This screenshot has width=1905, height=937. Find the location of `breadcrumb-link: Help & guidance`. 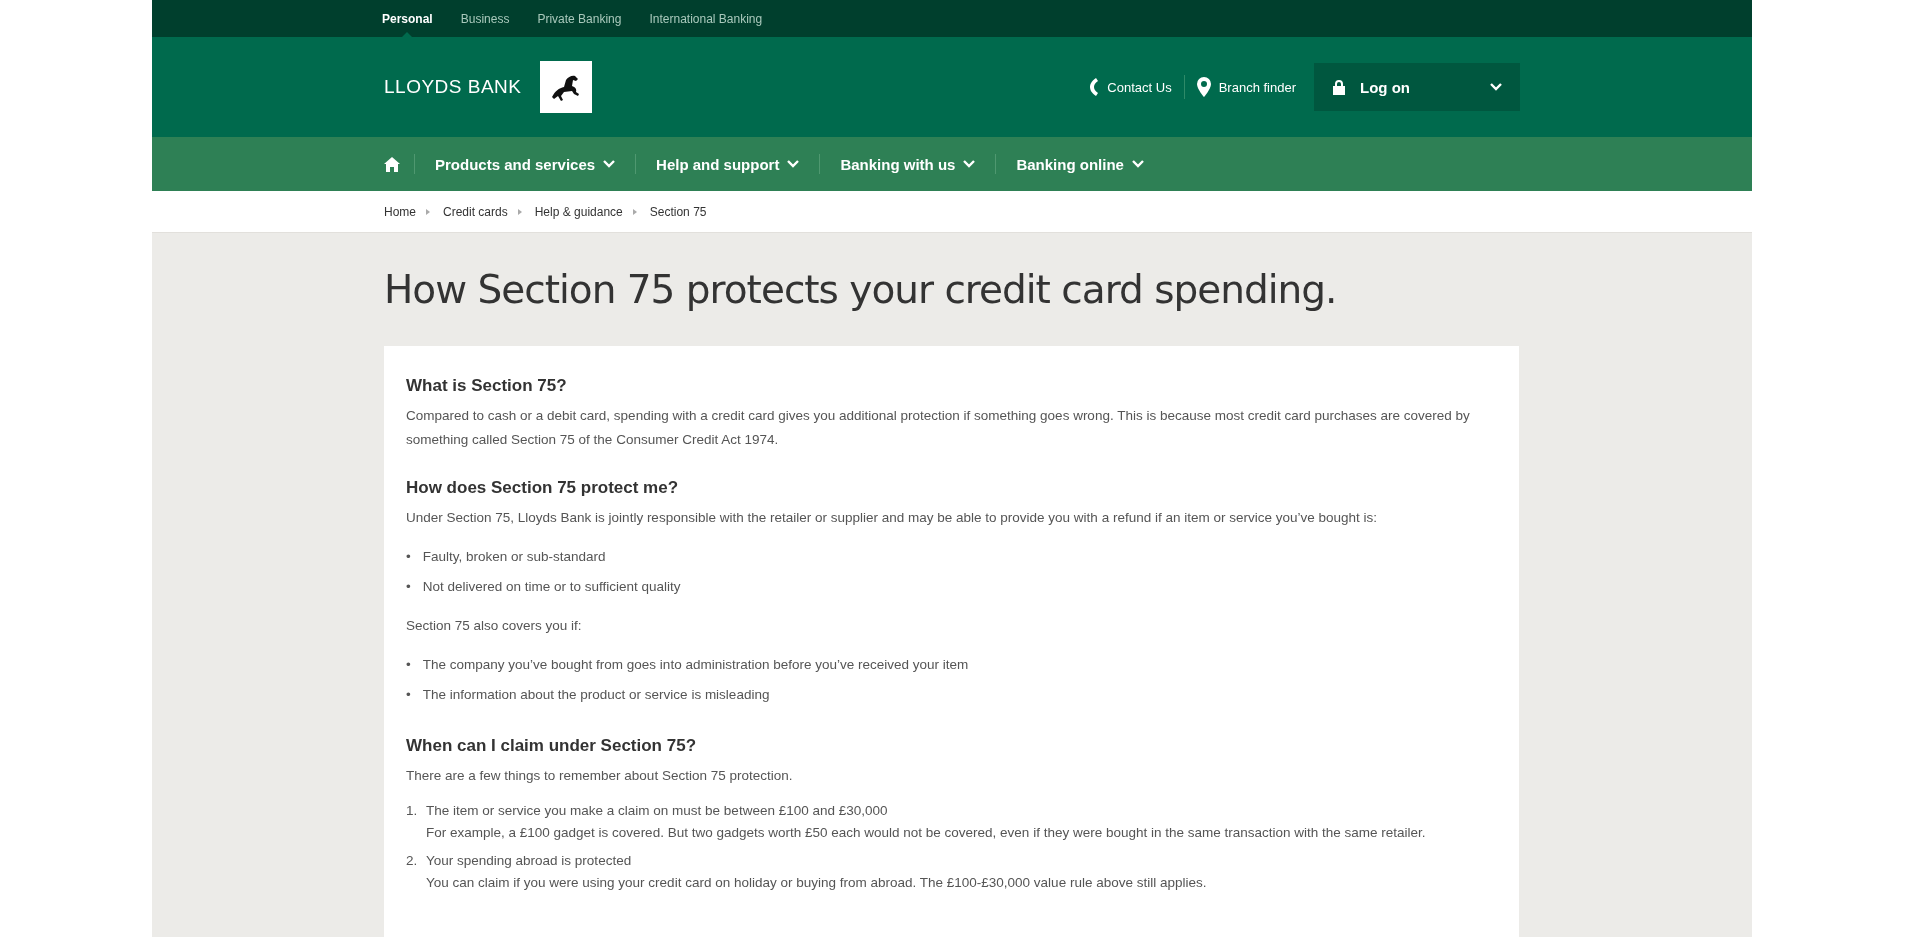

breadcrumb-link: Help & guidance is located at coordinates (578, 211).